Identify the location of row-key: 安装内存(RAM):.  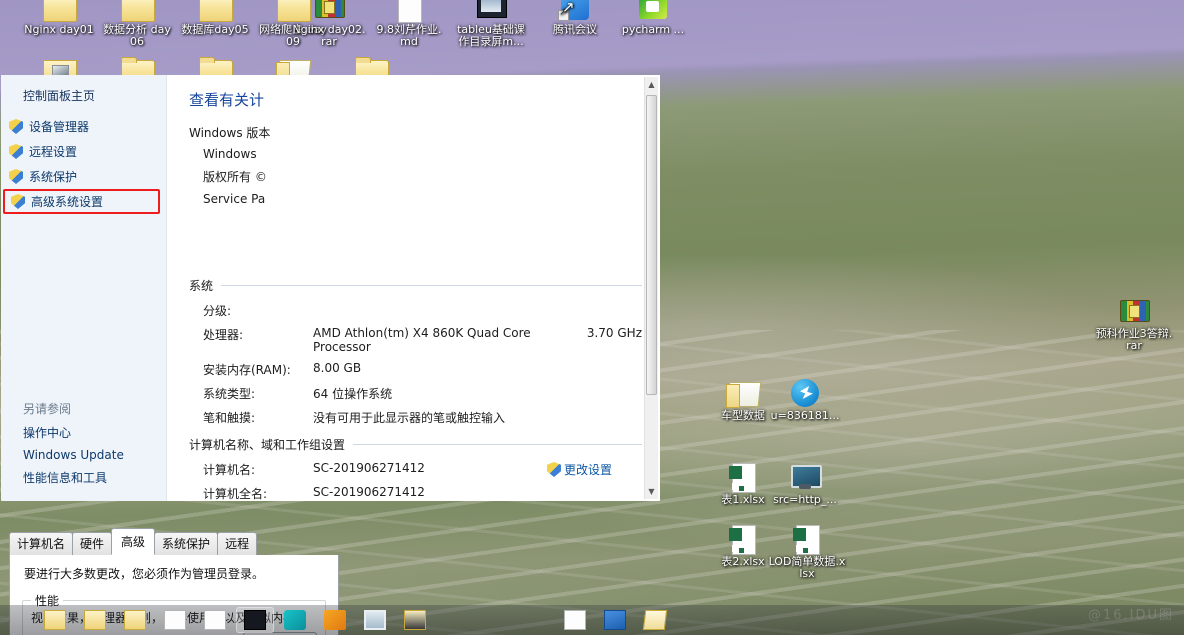
(247, 370).